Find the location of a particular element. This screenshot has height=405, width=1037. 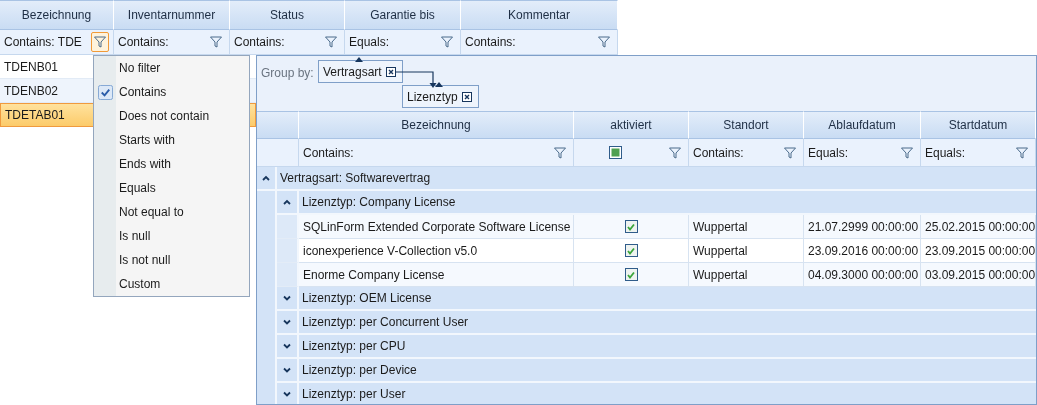

group-row: Lizenztyp: per Device is located at coordinates (667, 371).